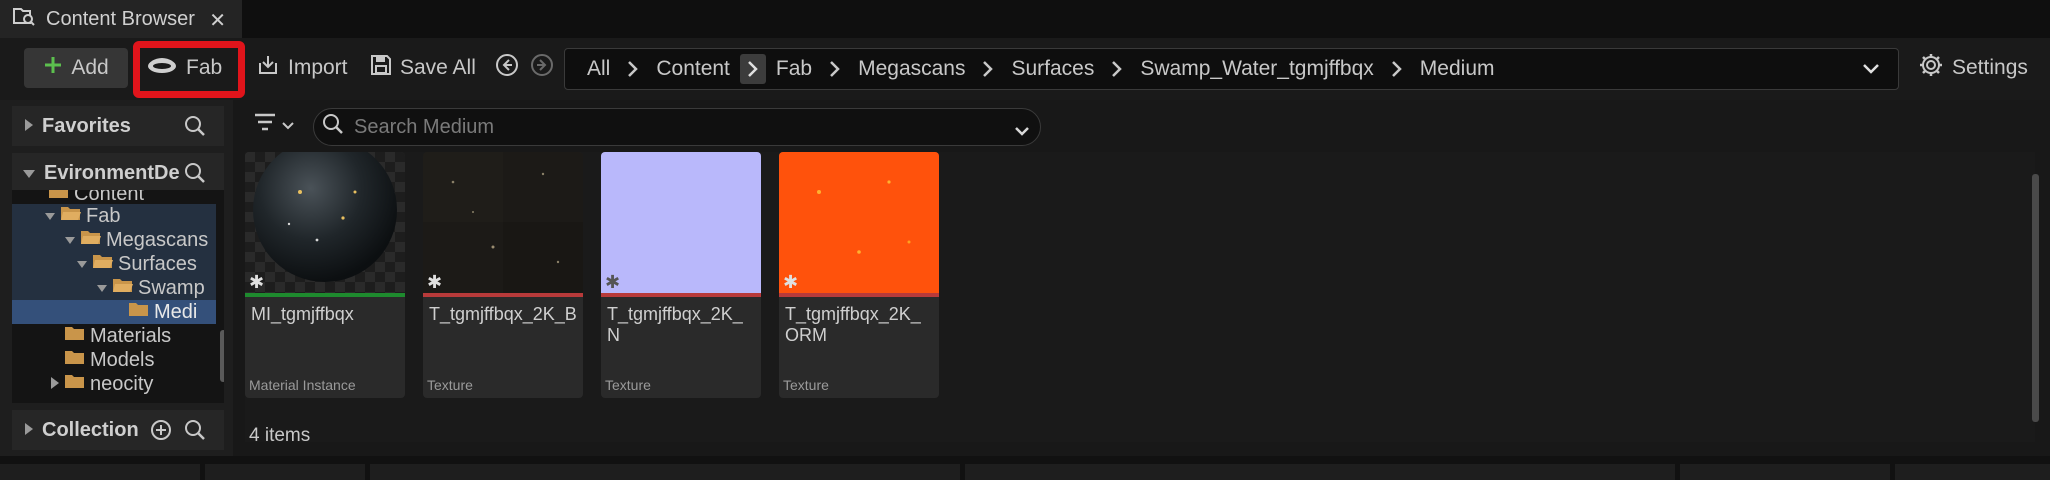 Image resolution: width=2050 pixels, height=480 pixels. Describe the element at coordinates (675, 324) in the screenshot. I see `asset-name: T_tgmjffbqx_2K_N` at that location.